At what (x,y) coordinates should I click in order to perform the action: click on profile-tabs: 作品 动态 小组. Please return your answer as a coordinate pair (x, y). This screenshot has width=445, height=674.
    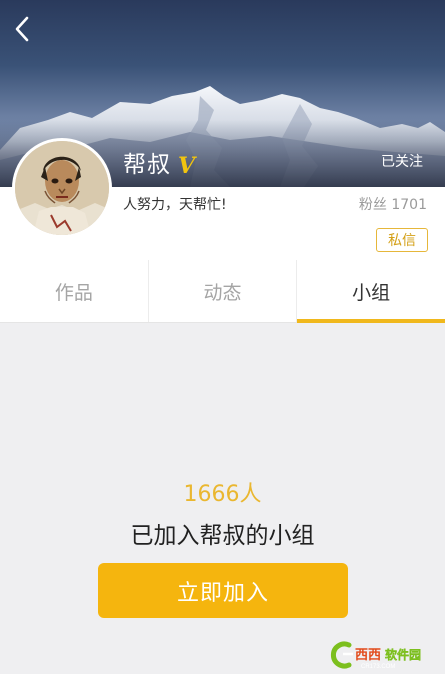
    Looking at the image, I should click on (222, 291).